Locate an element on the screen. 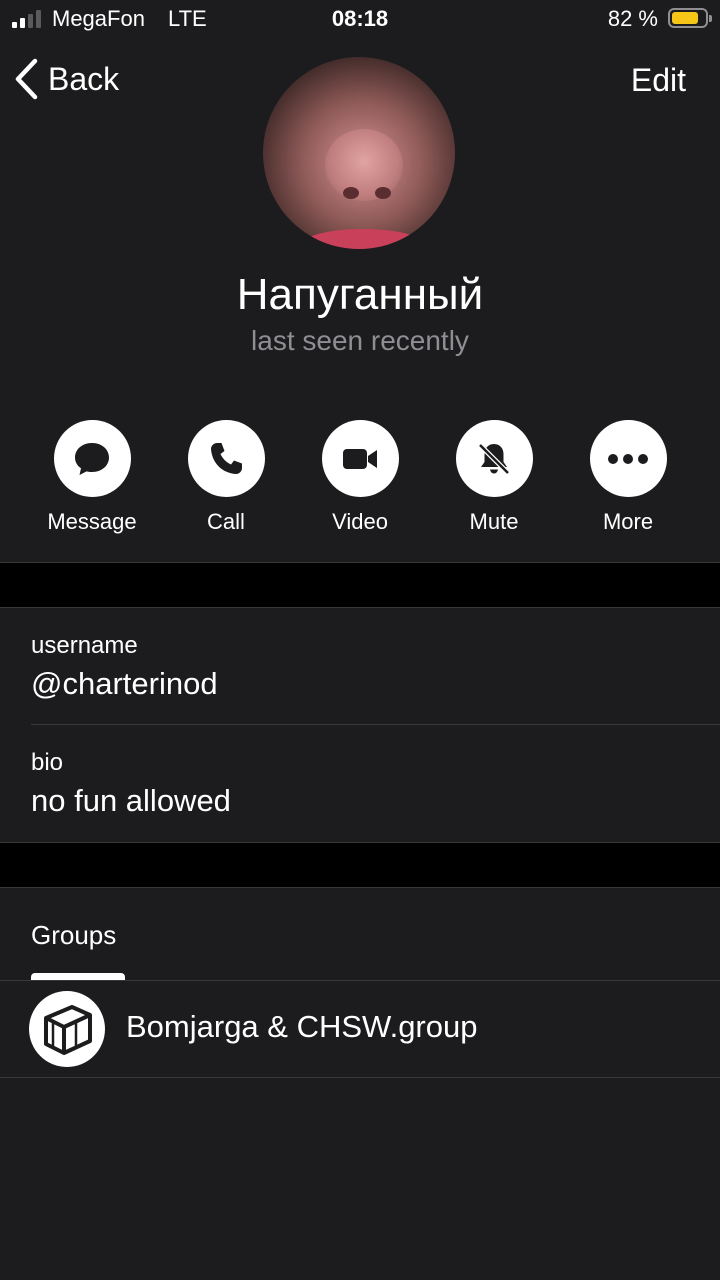 This screenshot has height=1280, width=720. username-label: username is located at coordinates (84, 645).